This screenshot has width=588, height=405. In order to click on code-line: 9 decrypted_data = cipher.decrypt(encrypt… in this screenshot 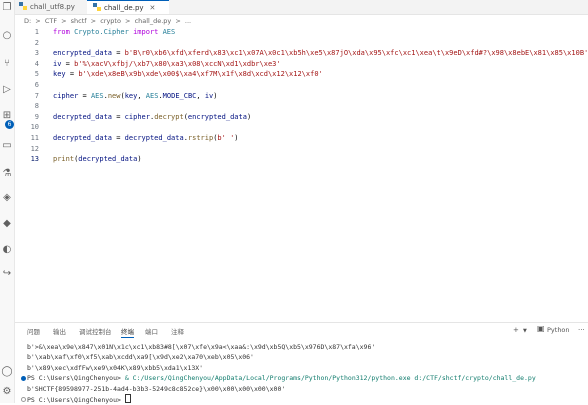, I will do `click(301, 117)`.